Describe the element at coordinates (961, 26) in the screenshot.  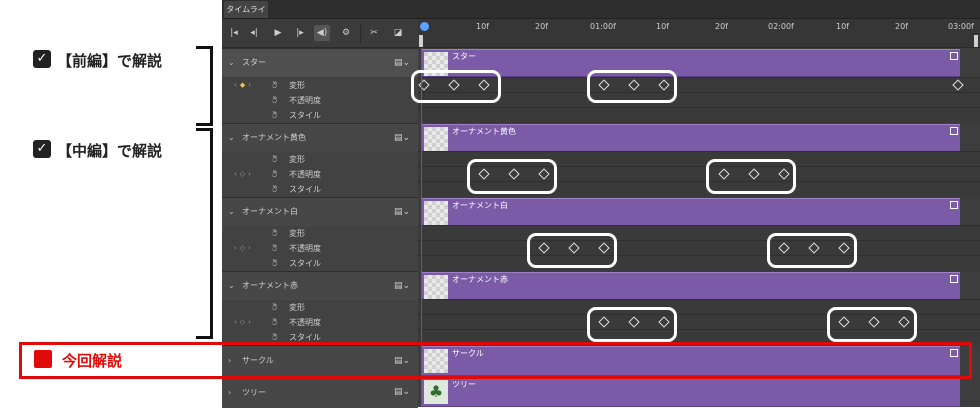
I see `ruler-tick: 03:00f` at that location.